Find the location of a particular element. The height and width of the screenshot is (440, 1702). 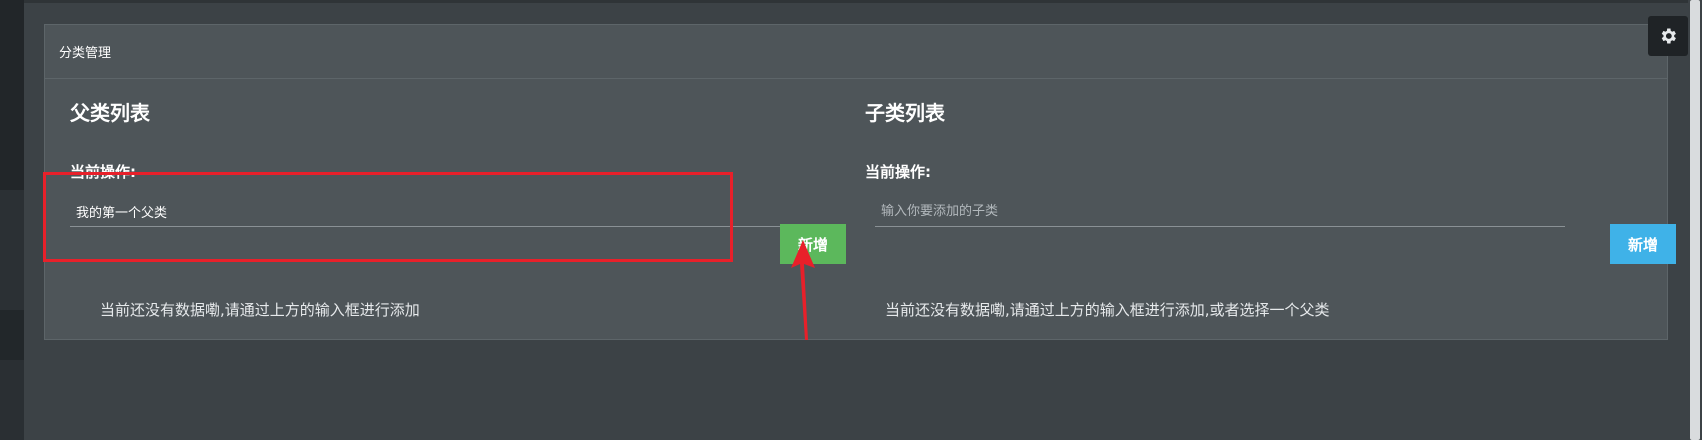

top-edge is located at coordinates (856, 1).